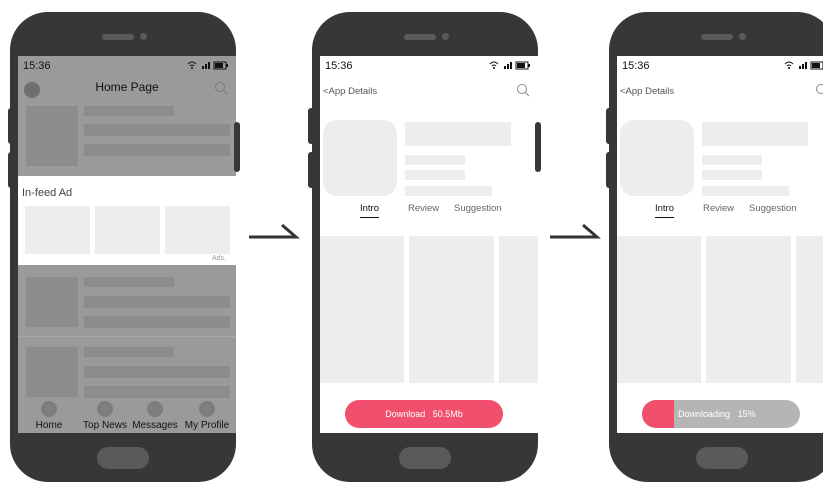 This screenshot has height=485, width=823. What do you see at coordinates (49, 425) in the screenshot?
I see `nav-home-label: Home` at bounding box center [49, 425].